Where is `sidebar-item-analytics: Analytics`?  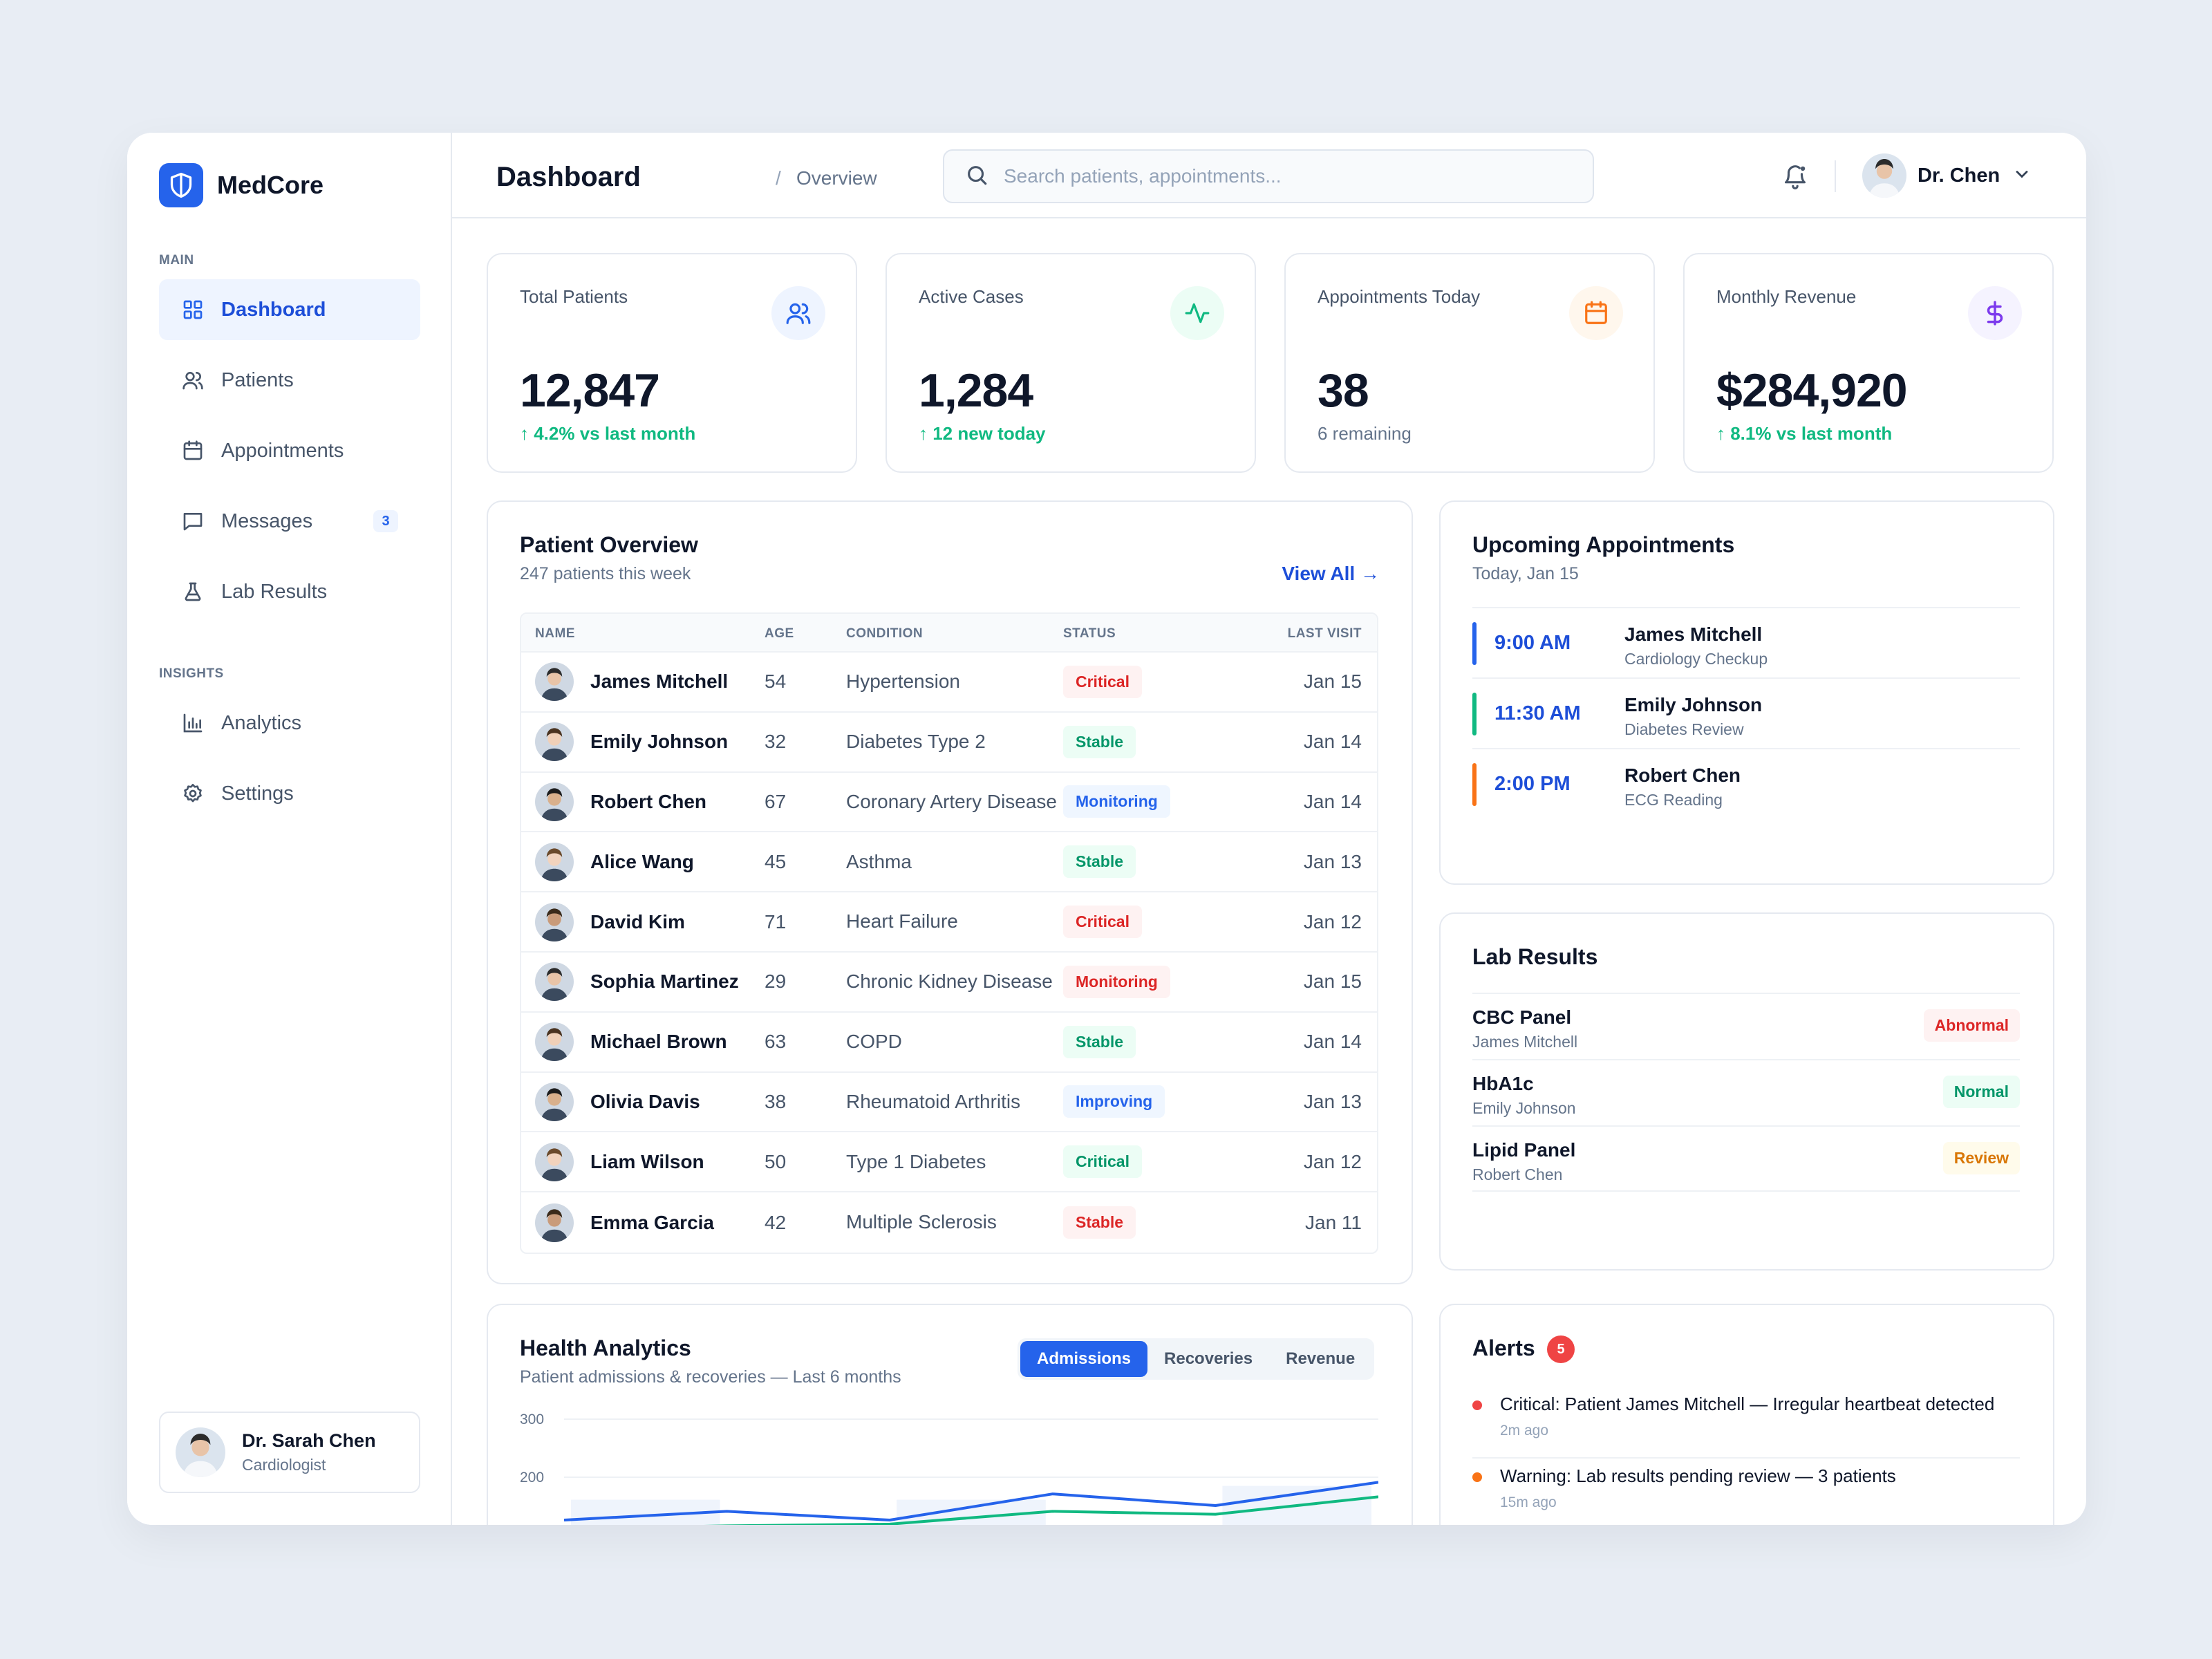
sidebar-item-analytics: Analytics is located at coordinates (289, 723).